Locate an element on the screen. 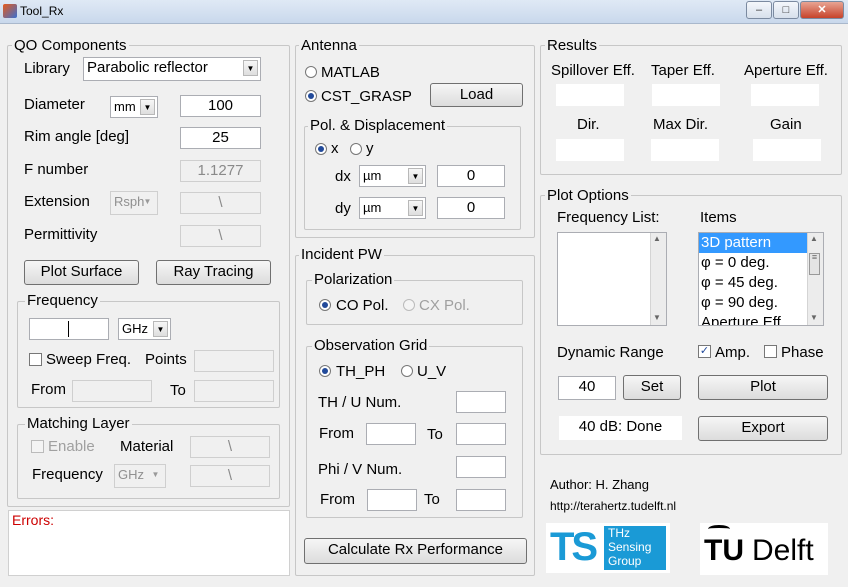  matching-unit-value: GHz is located at coordinates (131, 474).